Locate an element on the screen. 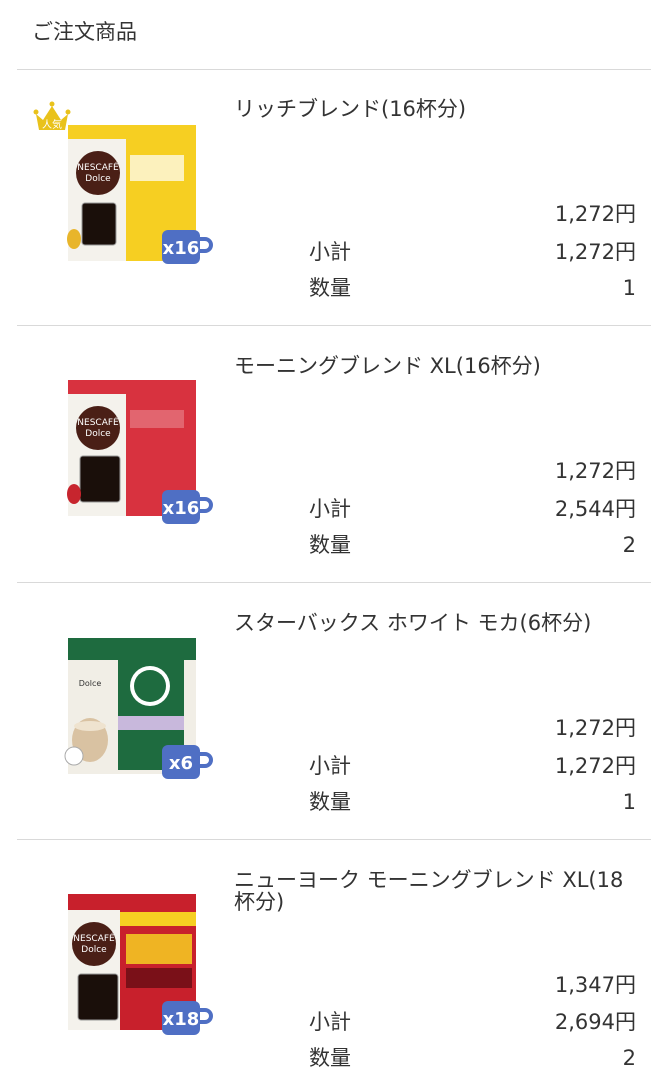 The width and height of the screenshot is (669, 1080). subtotal-value: 2,694円 is located at coordinates (595, 1022).